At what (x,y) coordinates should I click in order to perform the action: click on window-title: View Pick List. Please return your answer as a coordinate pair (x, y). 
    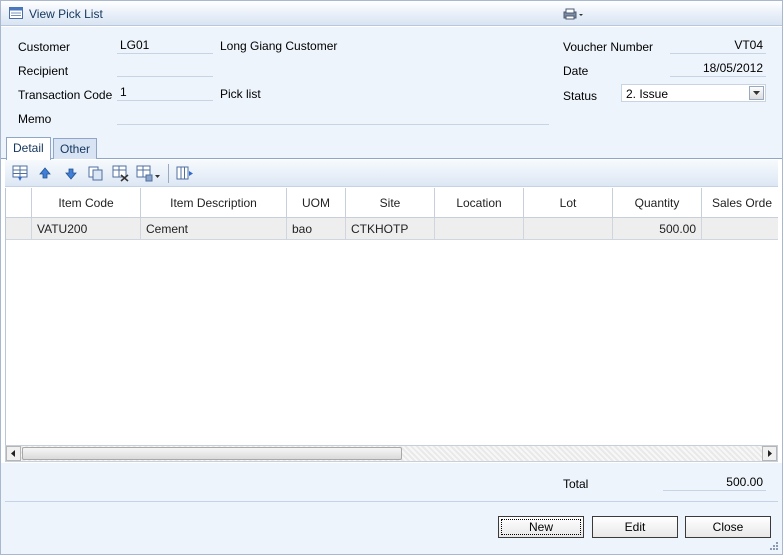
    Looking at the image, I should click on (66, 14).